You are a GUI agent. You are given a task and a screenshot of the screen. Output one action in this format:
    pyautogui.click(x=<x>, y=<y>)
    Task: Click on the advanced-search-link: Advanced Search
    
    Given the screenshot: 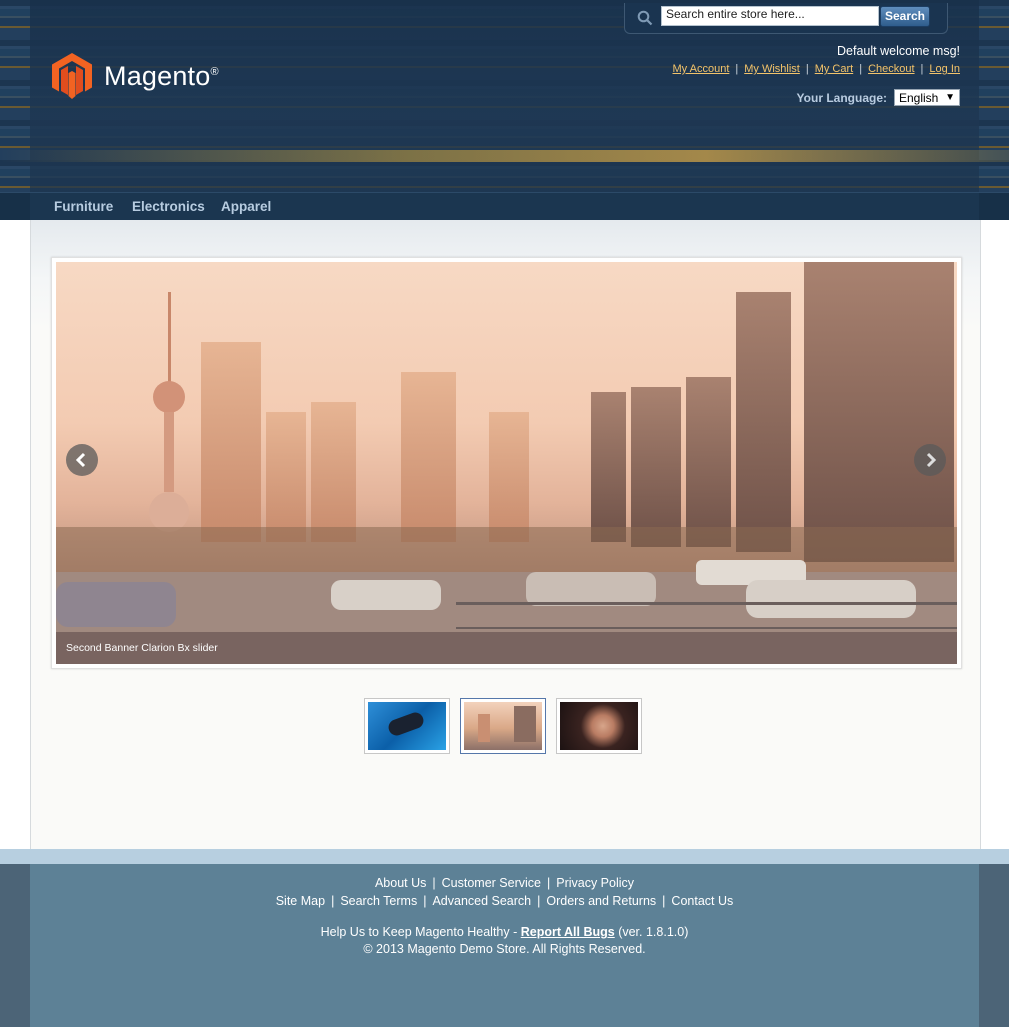 What is the action you would take?
    pyautogui.click(x=481, y=901)
    